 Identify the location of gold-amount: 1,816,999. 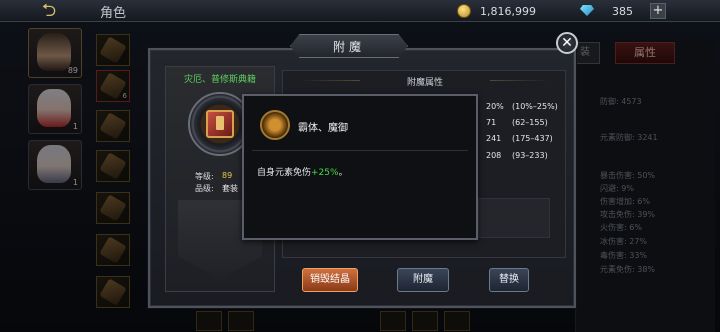
(508, 11).